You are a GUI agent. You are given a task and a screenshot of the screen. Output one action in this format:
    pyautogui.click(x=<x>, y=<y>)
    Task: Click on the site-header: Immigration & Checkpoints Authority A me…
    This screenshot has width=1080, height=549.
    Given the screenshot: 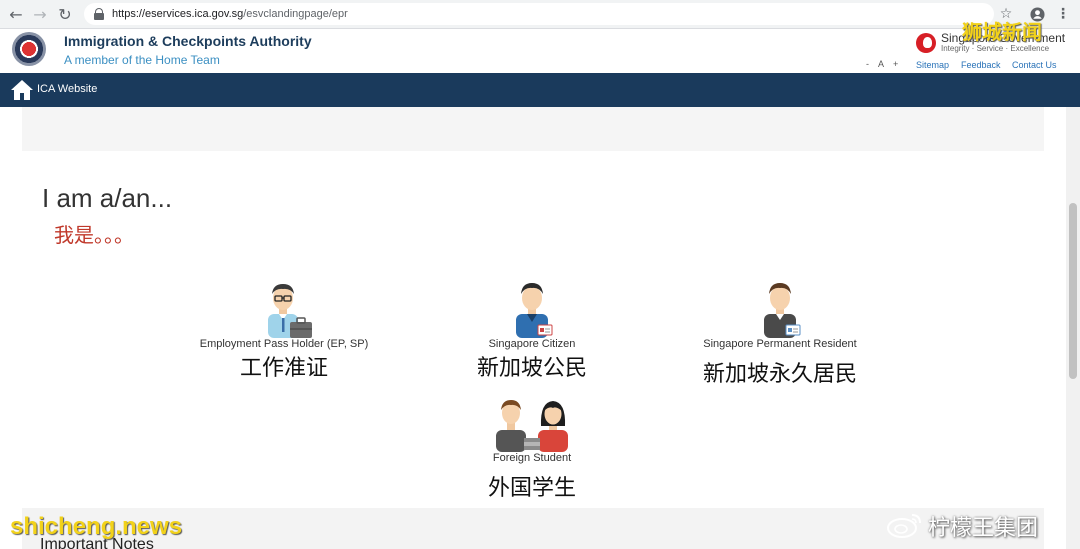 What is the action you would take?
    pyautogui.click(x=540, y=51)
    